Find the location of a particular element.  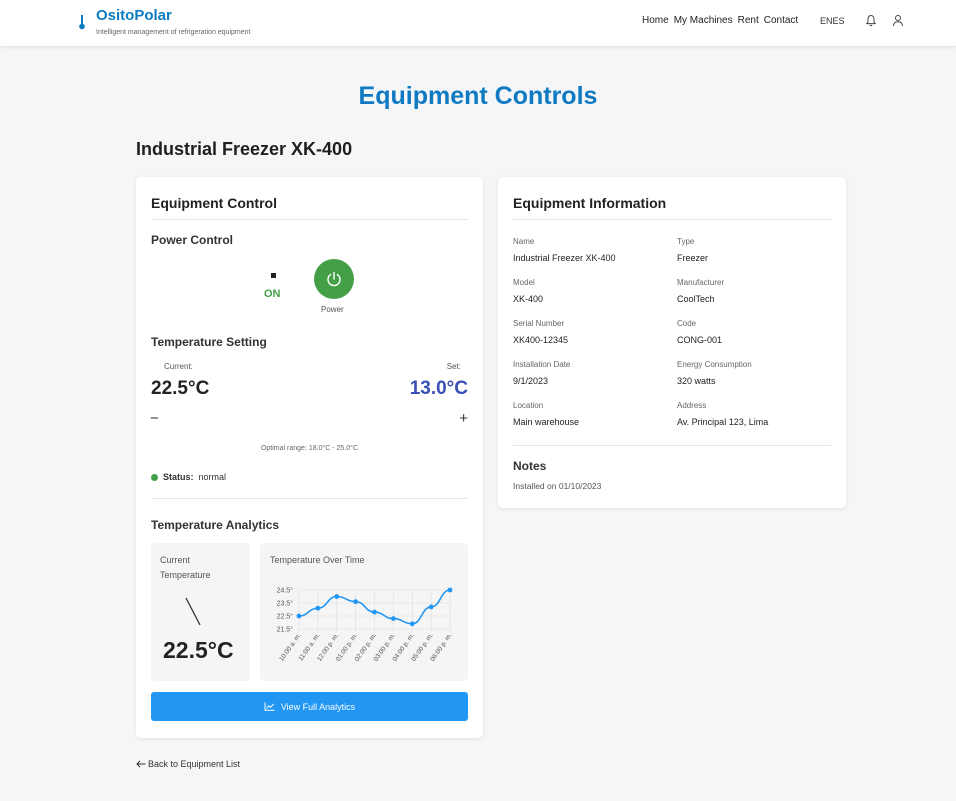

status-value: normal is located at coordinates (212, 477).